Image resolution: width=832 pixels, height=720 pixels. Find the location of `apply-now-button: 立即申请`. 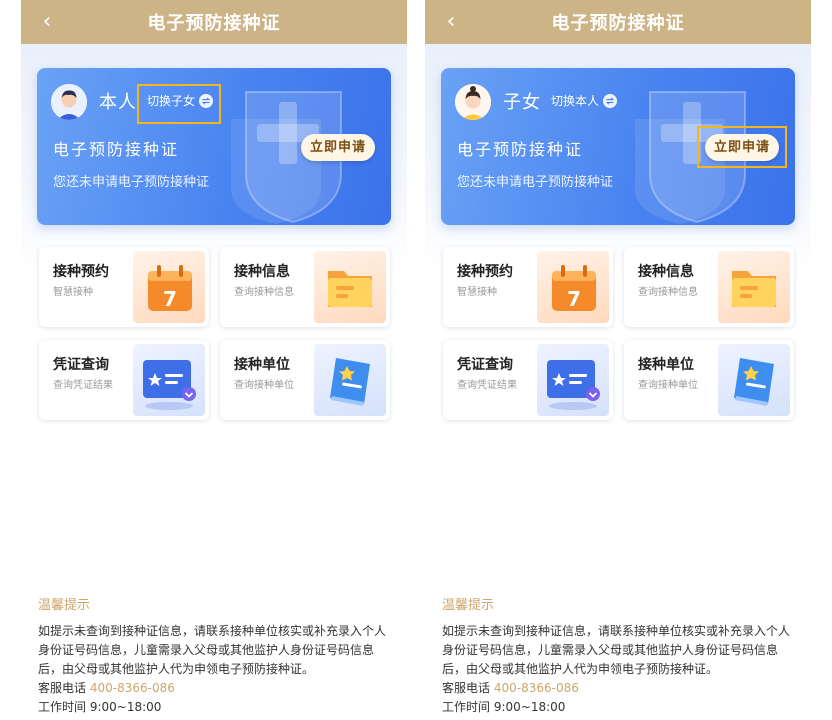

apply-now-button: 立即申请 is located at coordinates (338, 147).